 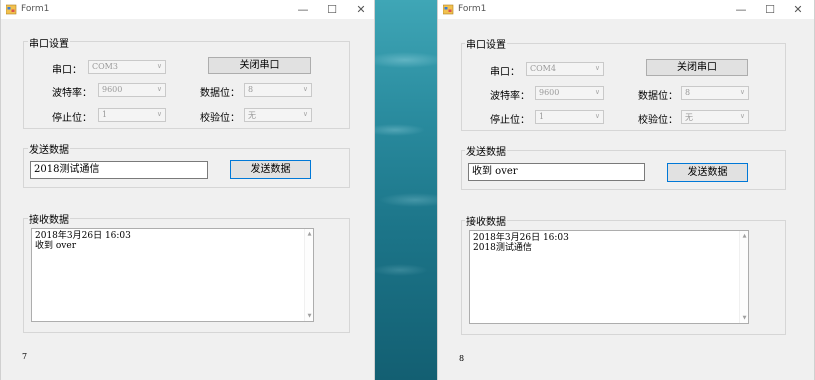 What do you see at coordinates (556, 172) in the screenshot?
I see `send-input: 收到 over` at bounding box center [556, 172].